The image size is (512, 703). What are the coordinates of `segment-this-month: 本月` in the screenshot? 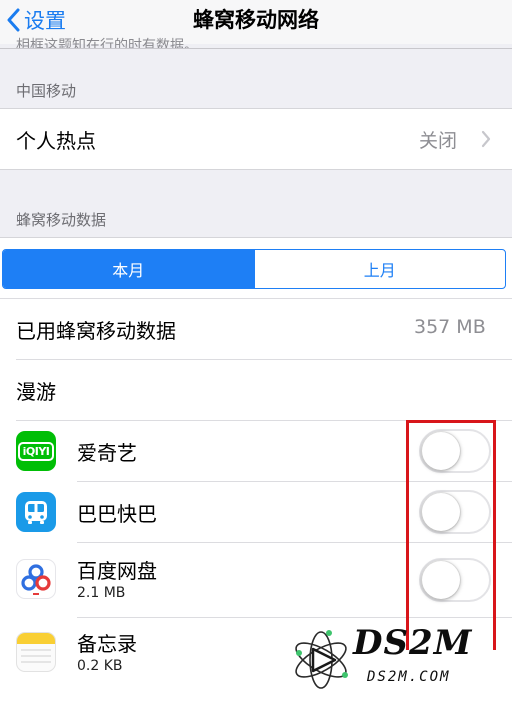 It's located at (128, 269).